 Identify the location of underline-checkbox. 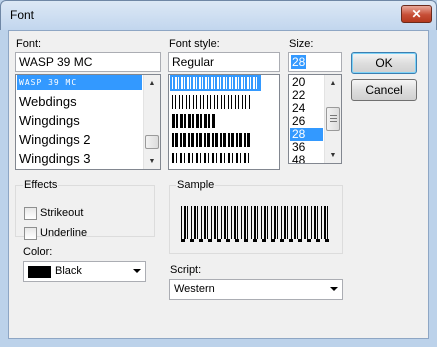
(30, 233).